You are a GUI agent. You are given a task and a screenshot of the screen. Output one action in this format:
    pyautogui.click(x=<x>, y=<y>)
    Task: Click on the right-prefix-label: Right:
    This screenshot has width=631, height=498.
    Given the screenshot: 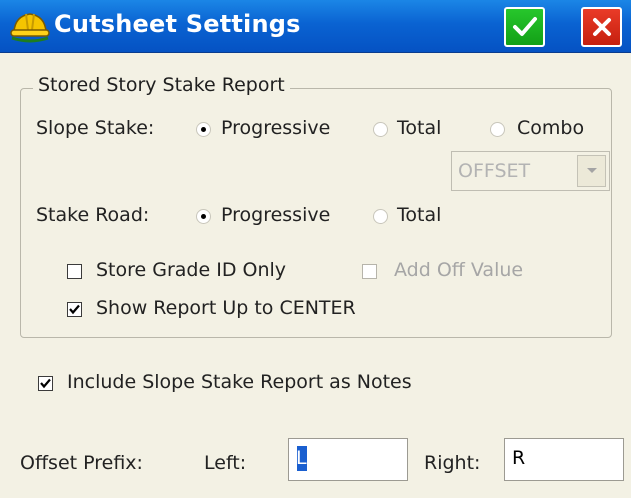 What is the action you would take?
    pyautogui.click(x=452, y=463)
    